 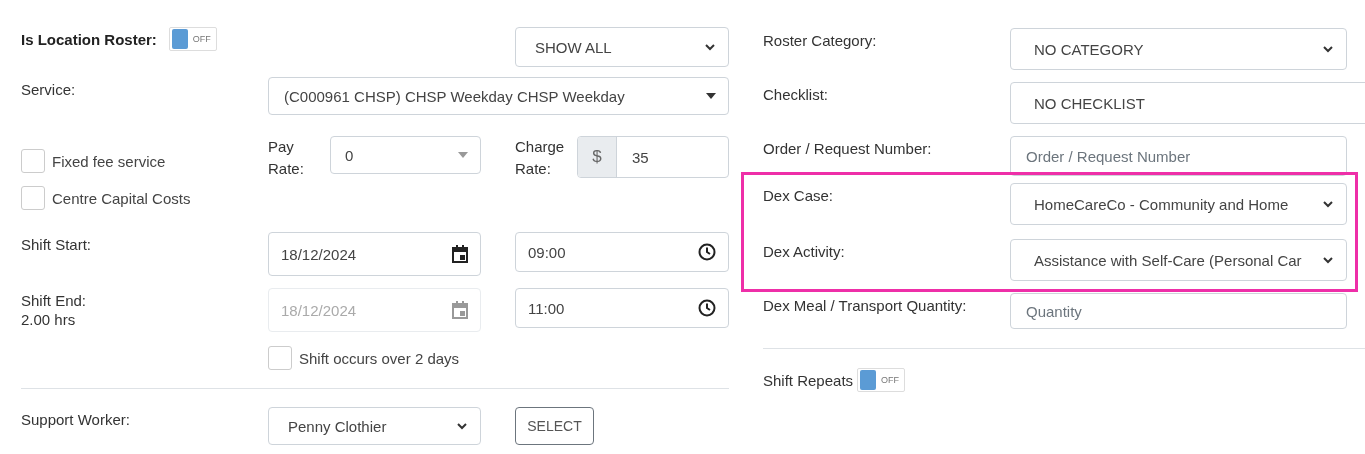 What do you see at coordinates (405, 155) in the screenshot?
I see `select-field: 0` at bounding box center [405, 155].